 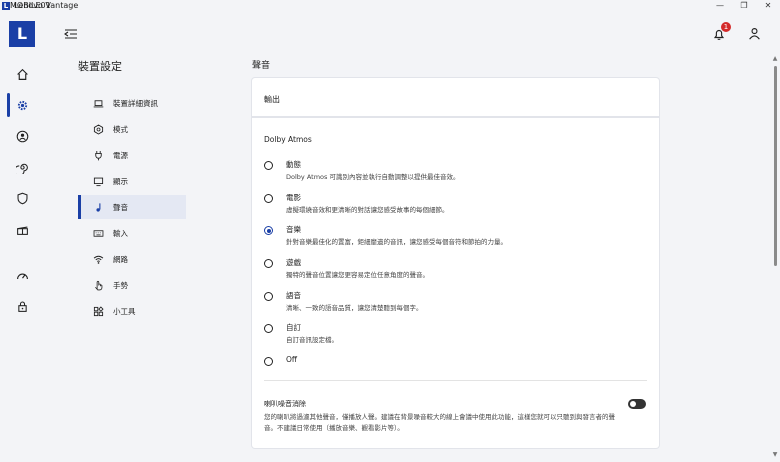 What do you see at coordinates (775, 59) in the screenshot?
I see `scroll-up-arrow: ▲` at bounding box center [775, 59].